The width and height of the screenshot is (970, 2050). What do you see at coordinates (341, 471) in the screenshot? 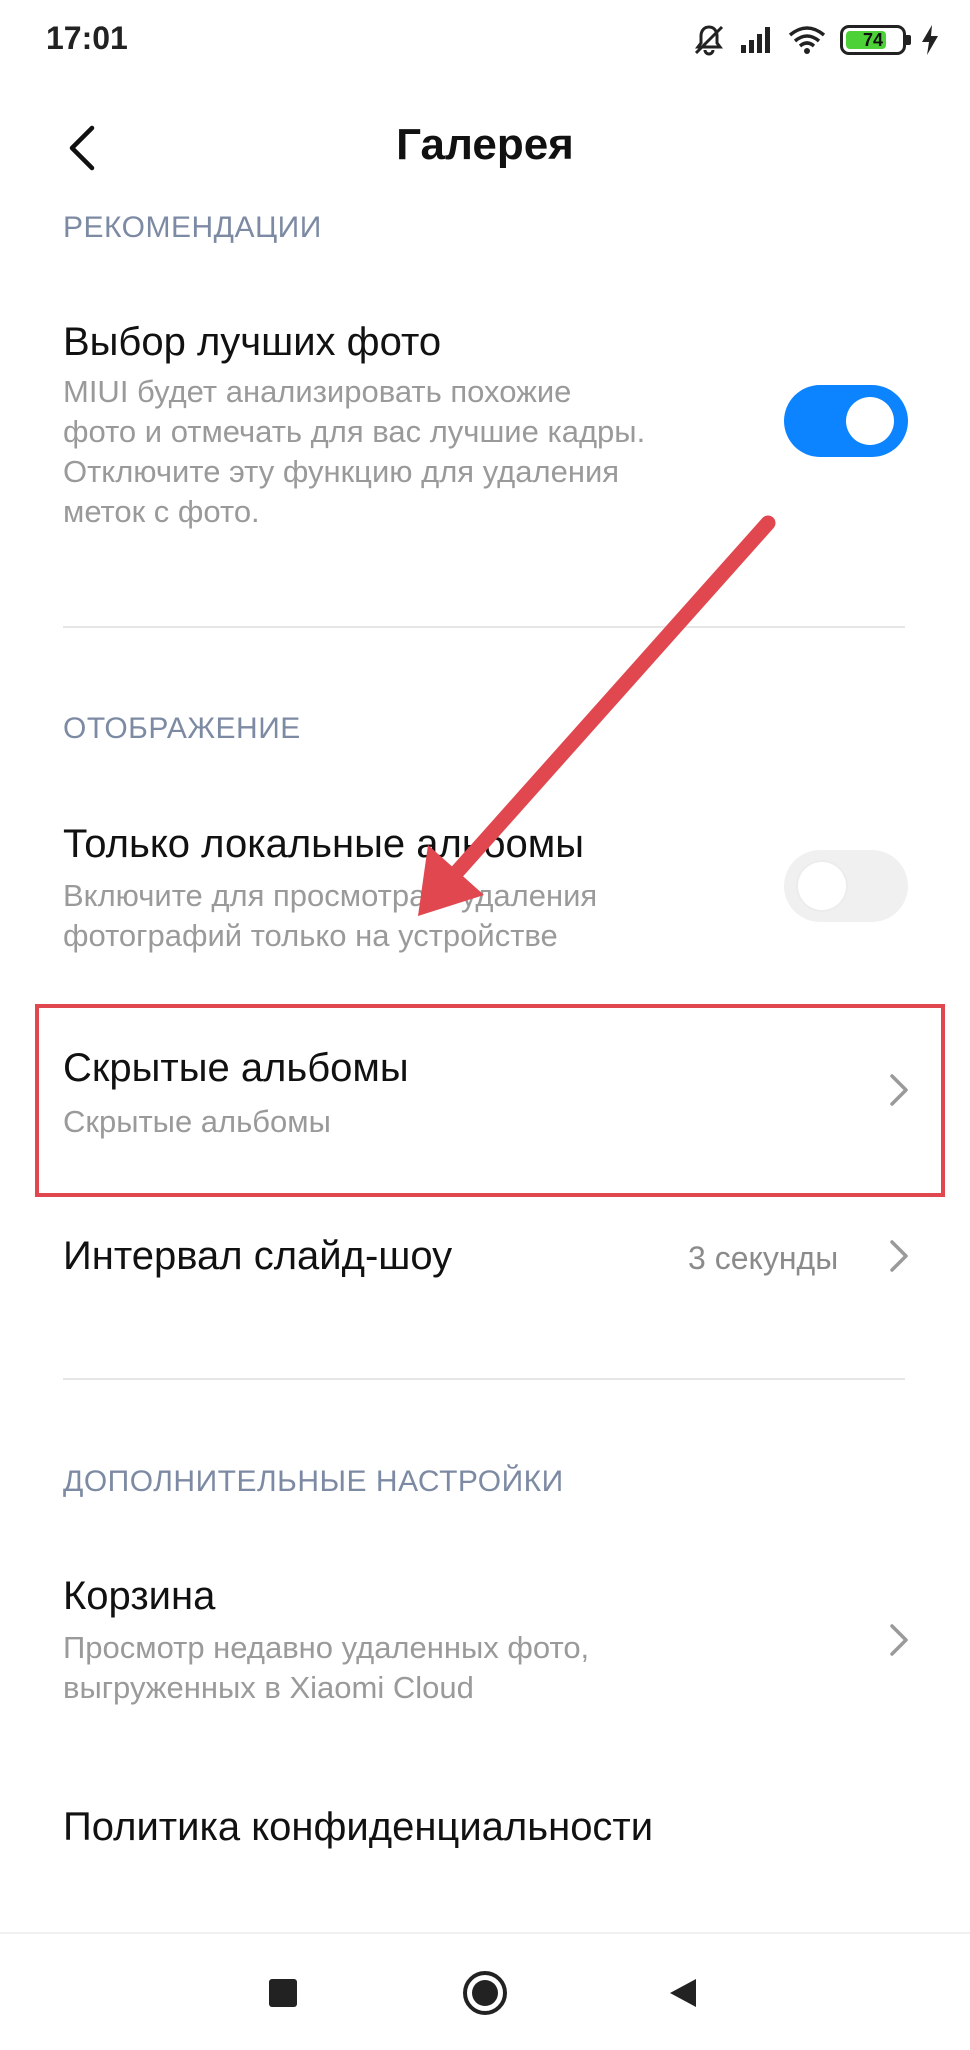
I see `setting-best-photos-desc-3: Отключите эту функцию для удаления` at bounding box center [341, 471].